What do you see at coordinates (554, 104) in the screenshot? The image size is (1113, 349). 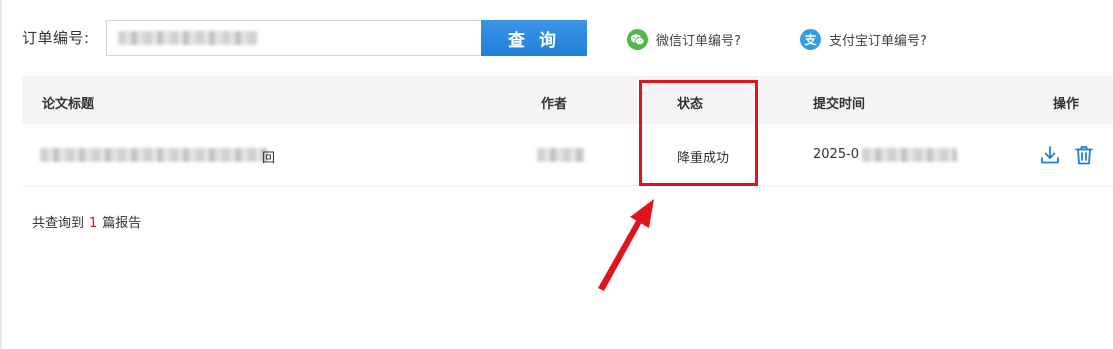 I see `header-author: 作者` at bounding box center [554, 104].